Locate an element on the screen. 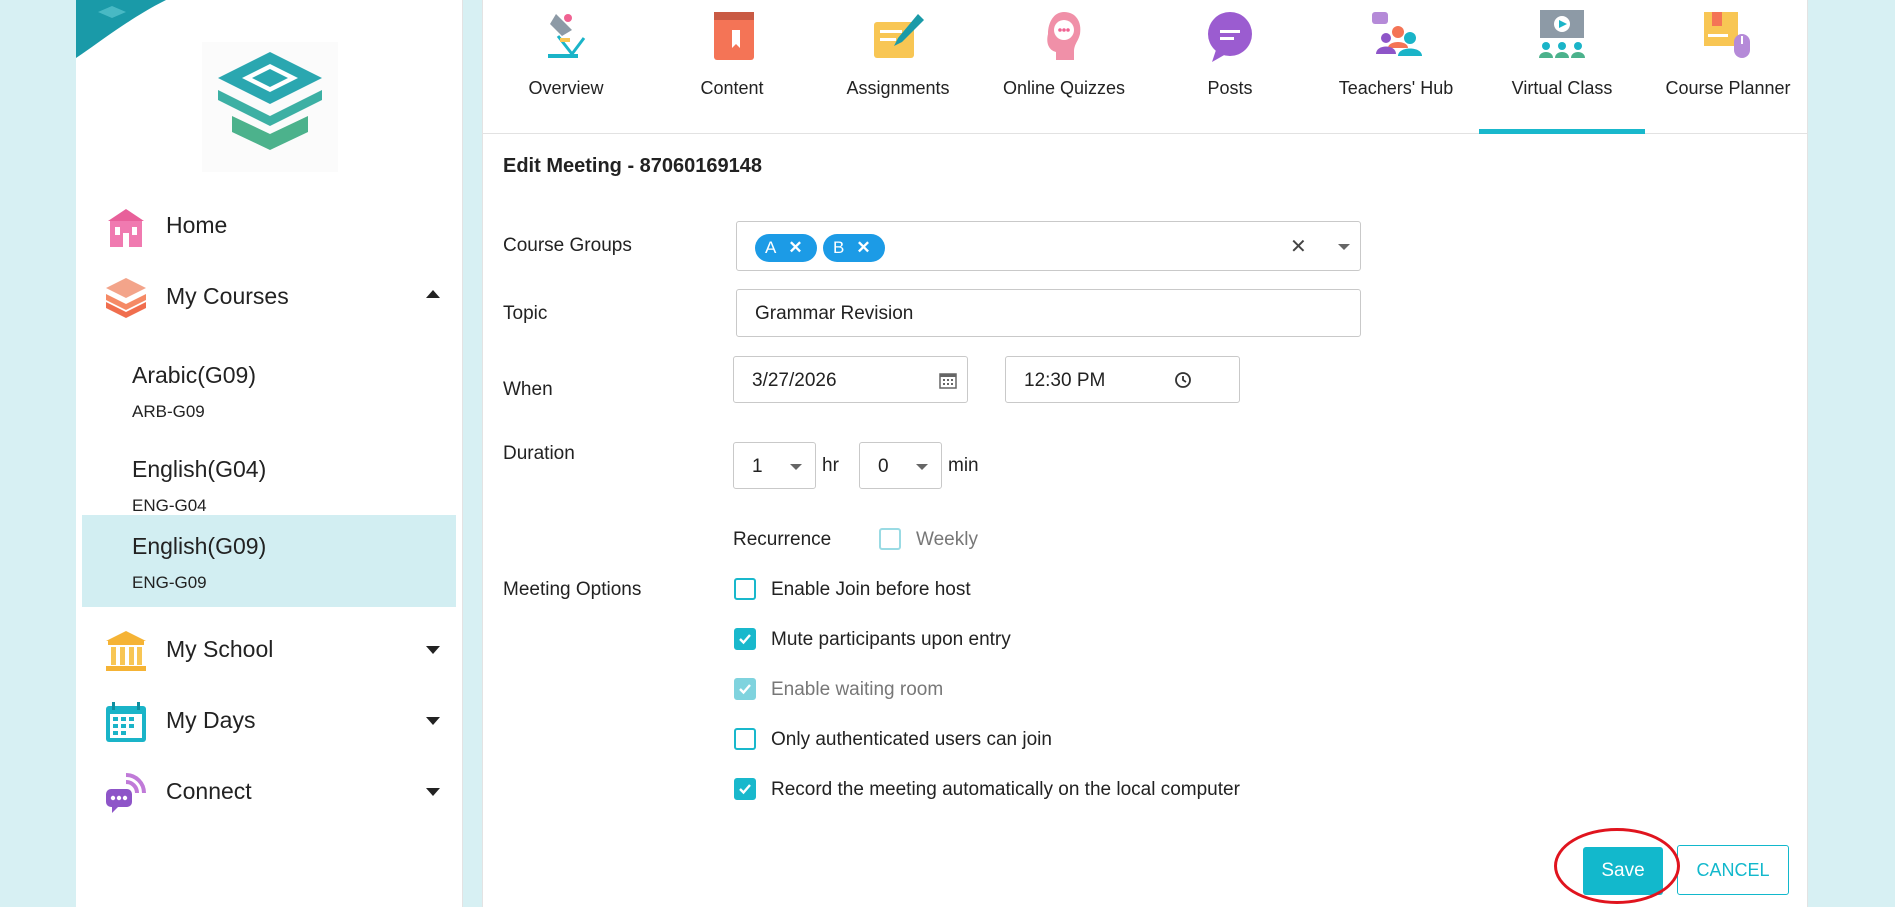 This screenshot has height=907, width=1895. course-item-english-g09: English(G09) ENG-G09 is located at coordinates (269, 561).